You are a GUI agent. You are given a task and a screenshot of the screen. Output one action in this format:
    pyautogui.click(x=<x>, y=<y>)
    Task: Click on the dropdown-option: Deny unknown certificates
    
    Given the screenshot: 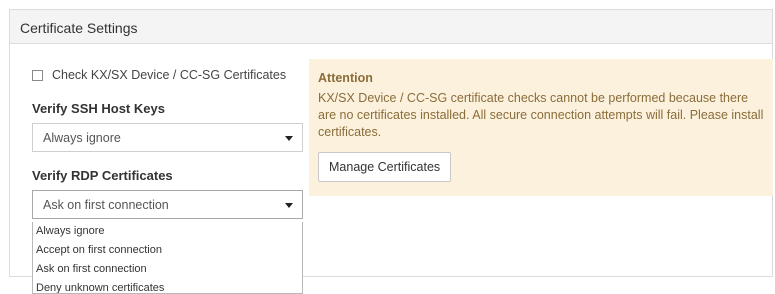 What is the action you would take?
    pyautogui.click(x=167, y=286)
    